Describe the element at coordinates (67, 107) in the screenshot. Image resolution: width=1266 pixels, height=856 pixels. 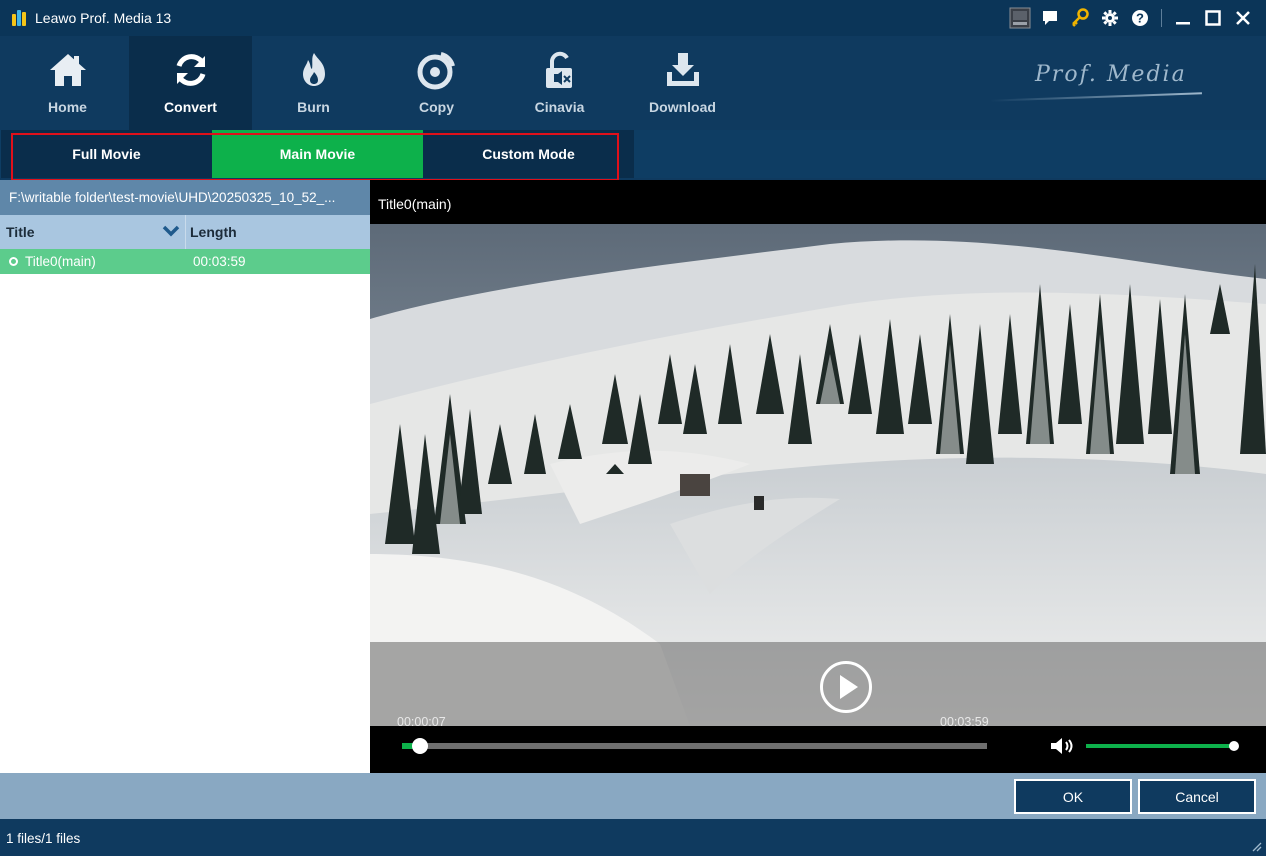
I see `tool-home-label: Home` at that location.